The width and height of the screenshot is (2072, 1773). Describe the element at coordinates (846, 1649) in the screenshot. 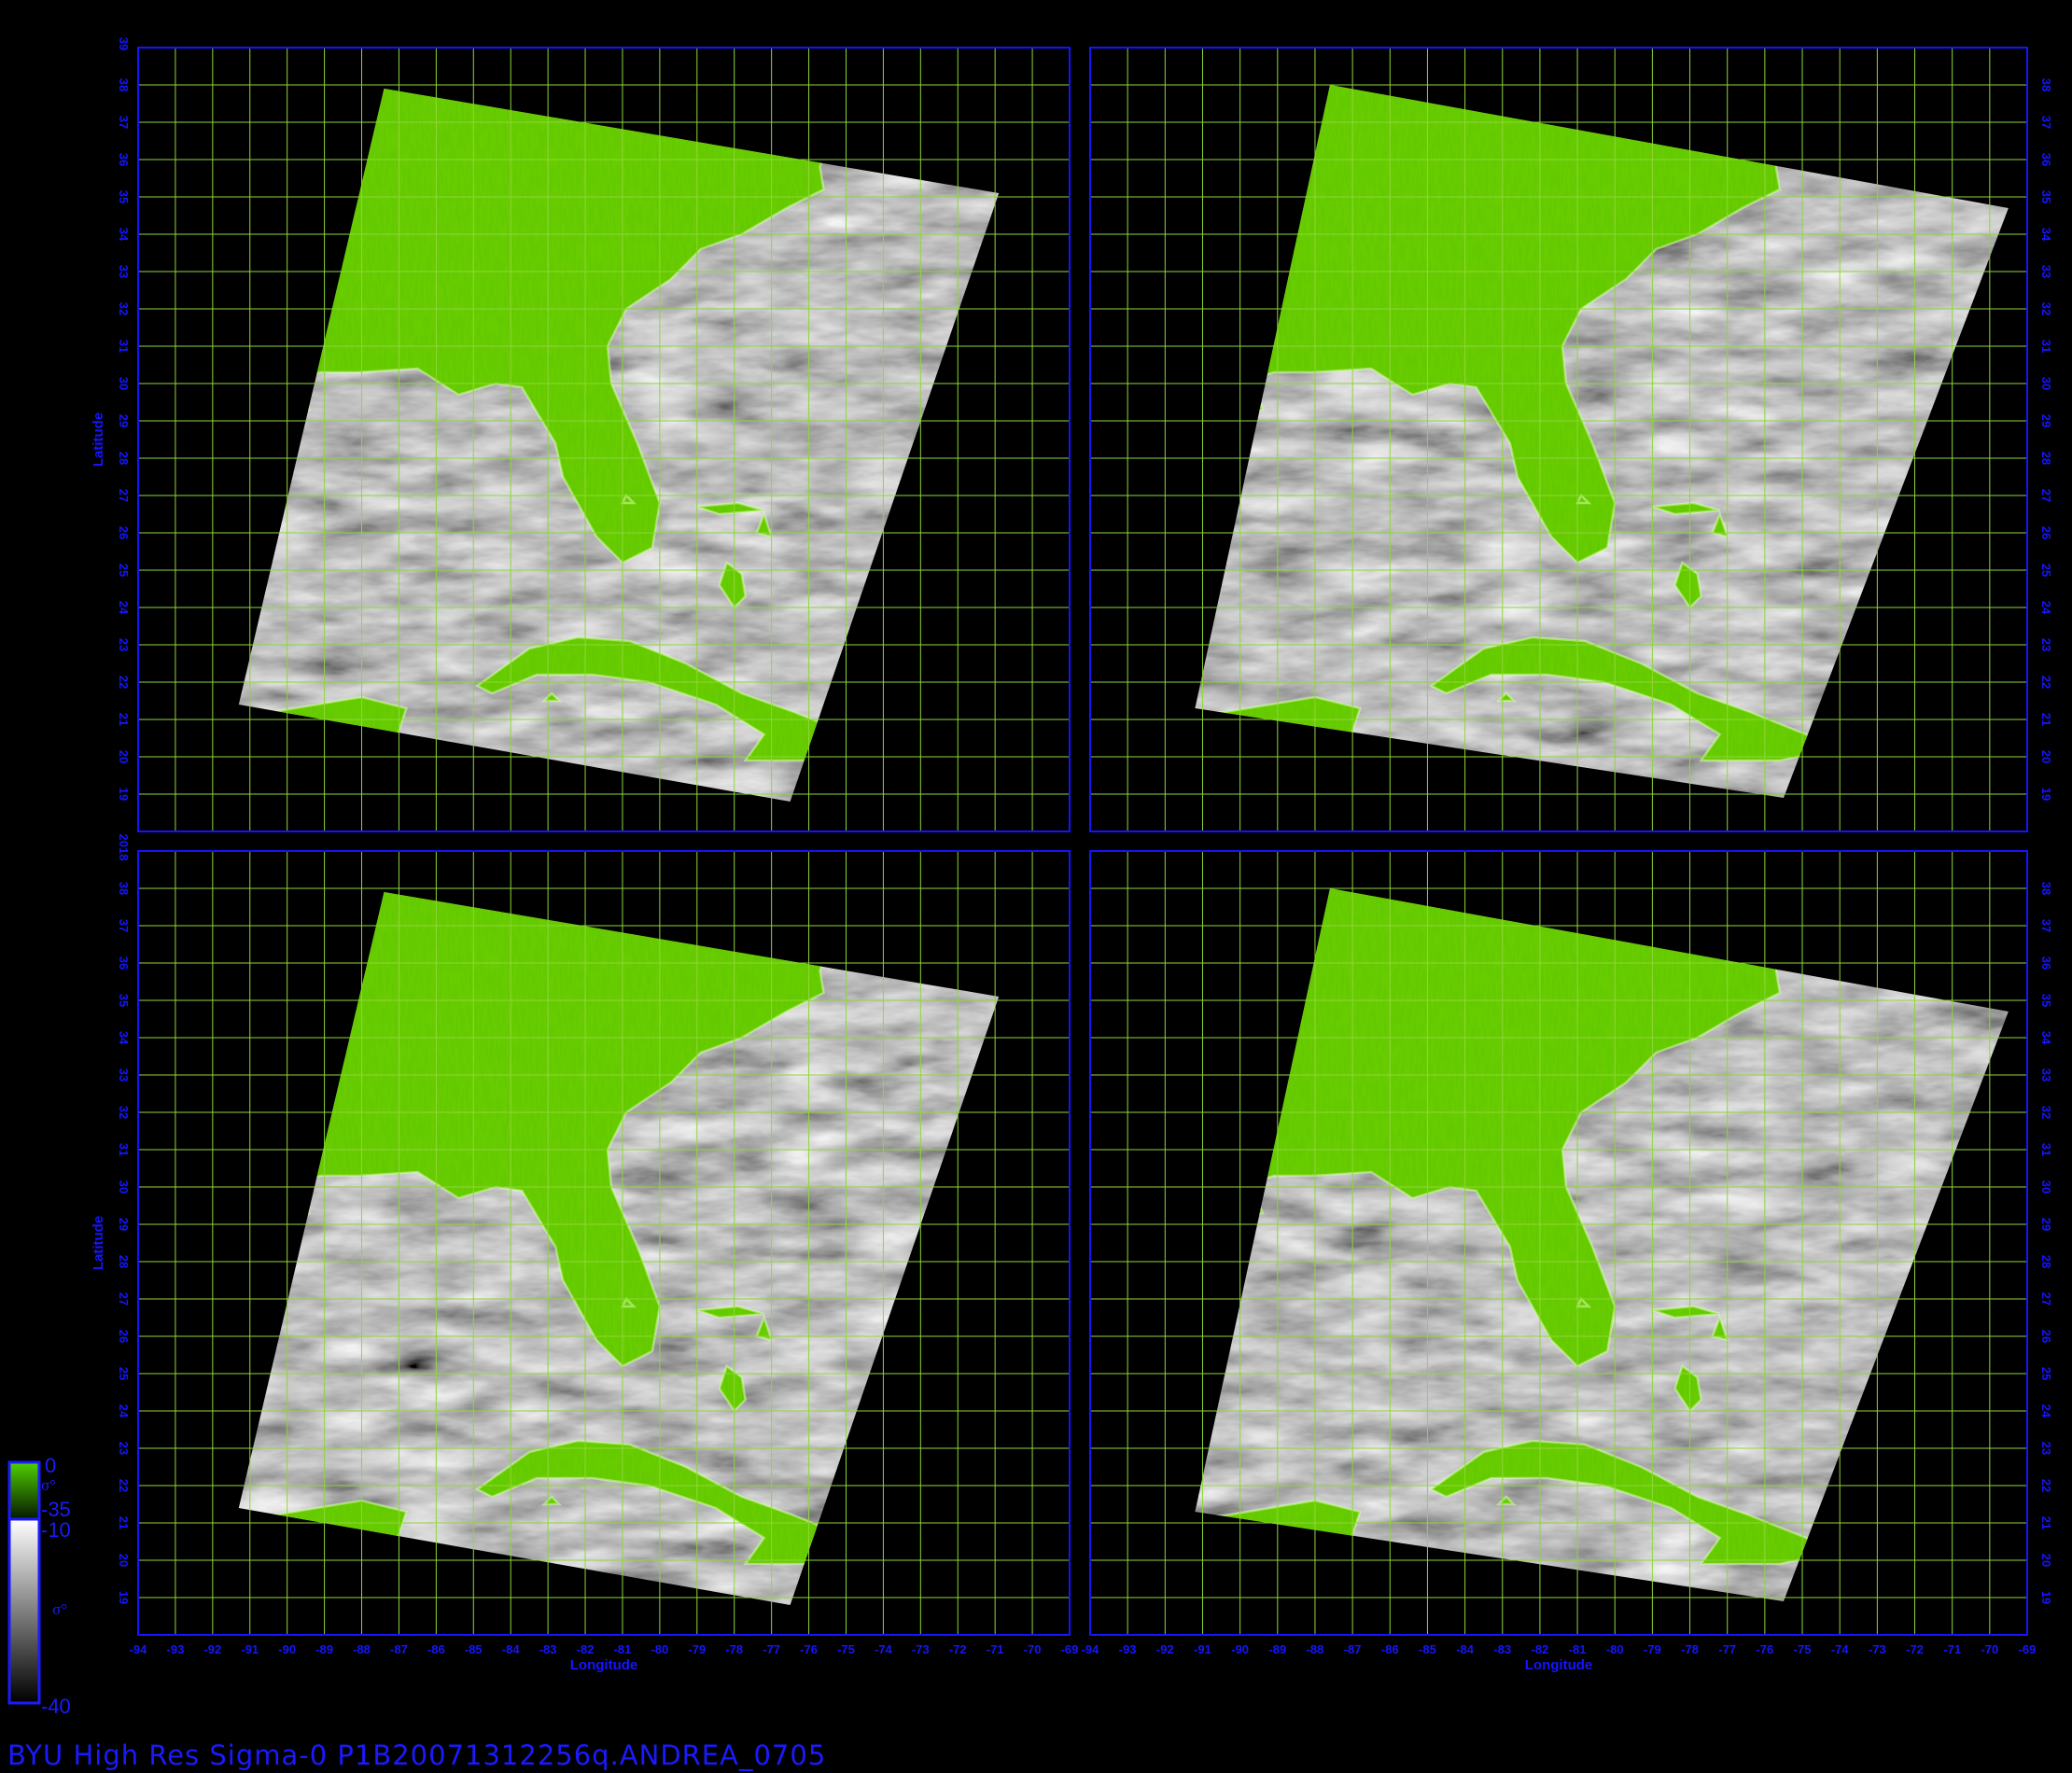

I see `lon-tick-label: -75` at that location.